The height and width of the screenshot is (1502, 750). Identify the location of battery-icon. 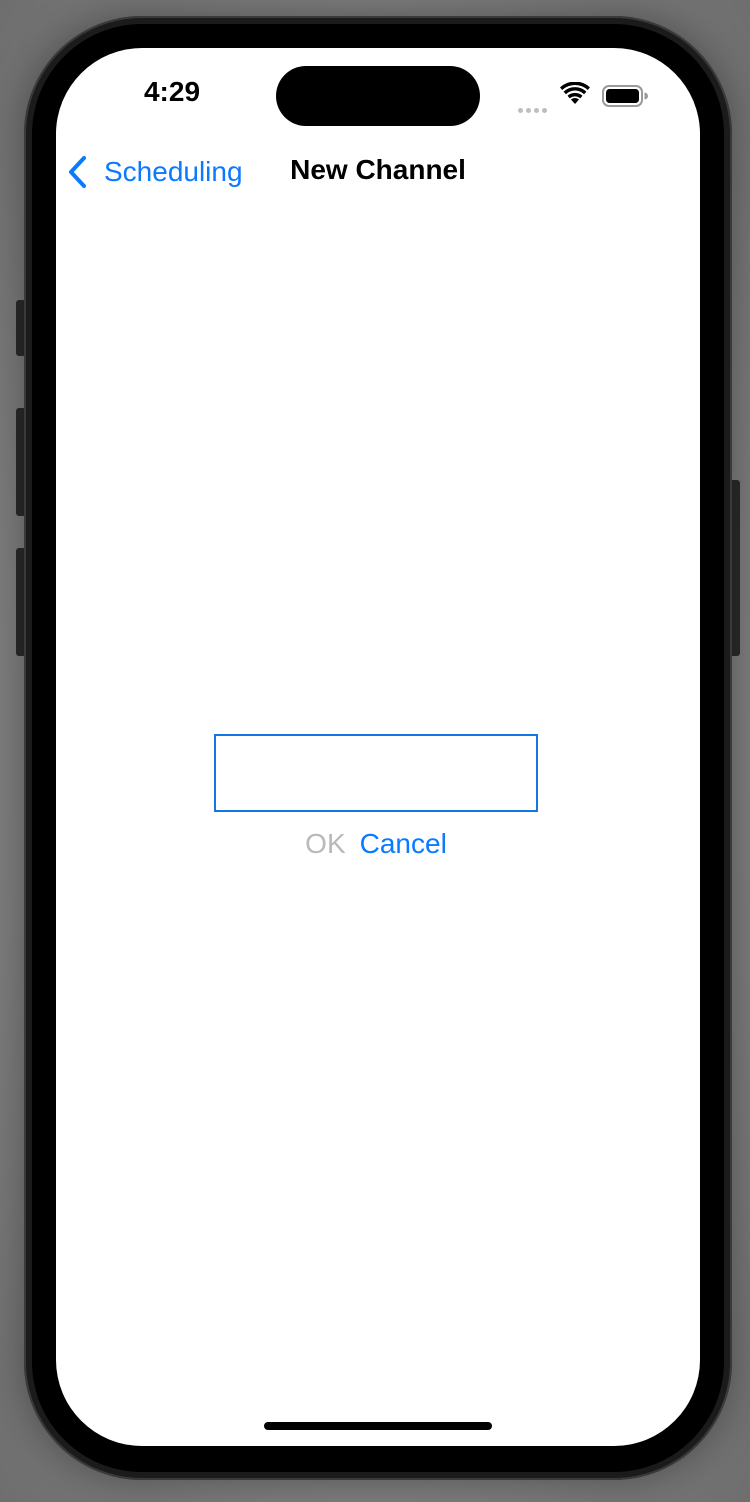
(625, 96).